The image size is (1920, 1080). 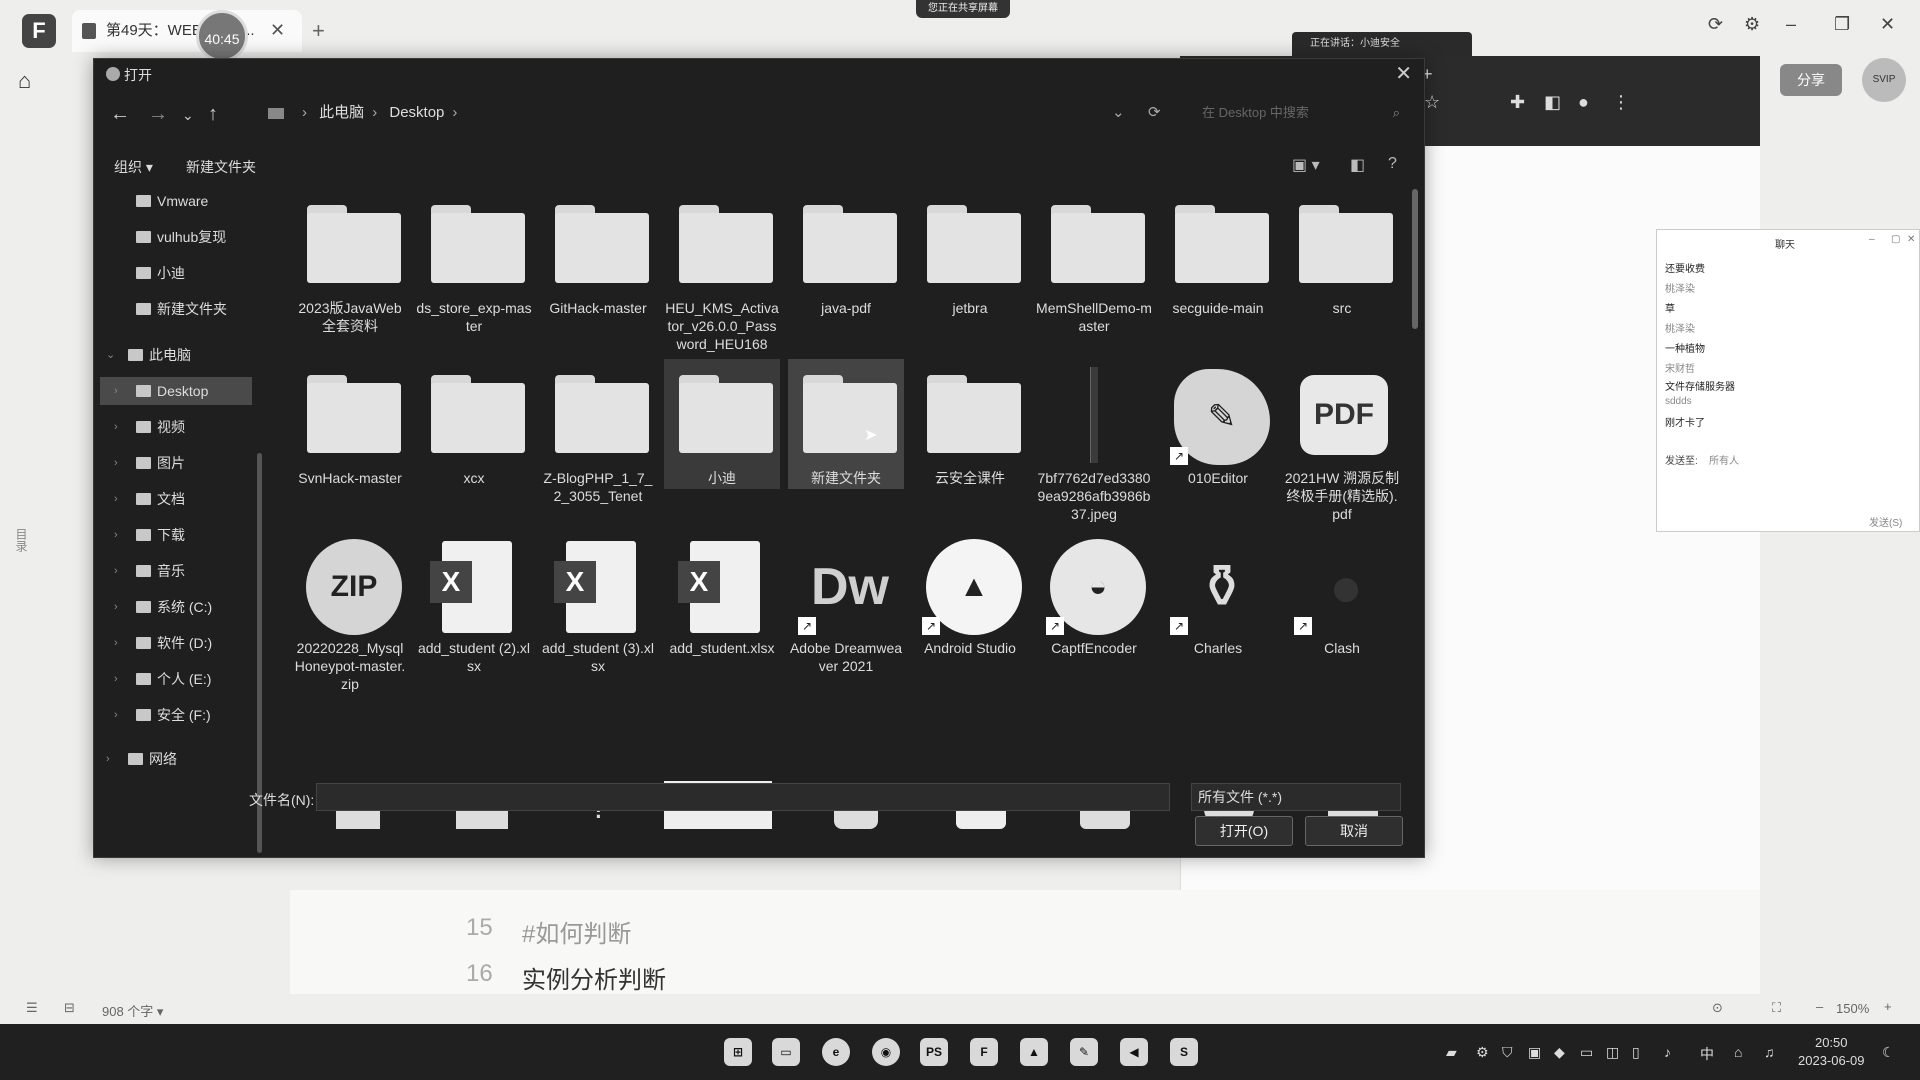 I want to click on tools-icon: ✎, so click(x=1084, y=1052).